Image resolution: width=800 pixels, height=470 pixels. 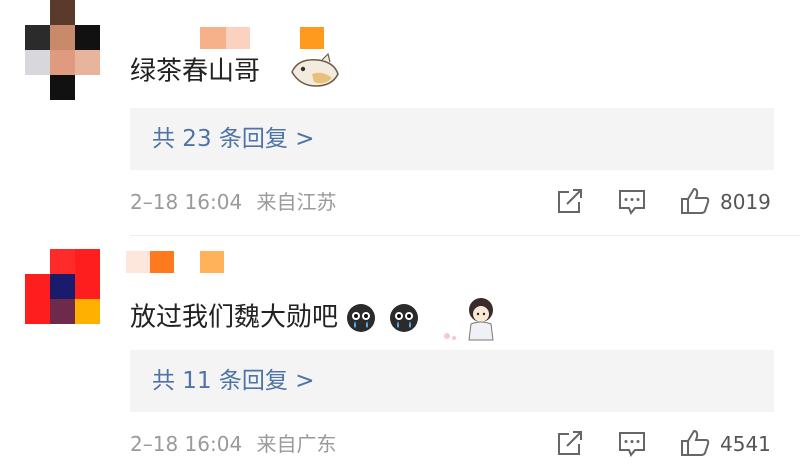 What do you see at coordinates (296, 444) in the screenshot?
I see `comment-location: 来自广东` at bounding box center [296, 444].